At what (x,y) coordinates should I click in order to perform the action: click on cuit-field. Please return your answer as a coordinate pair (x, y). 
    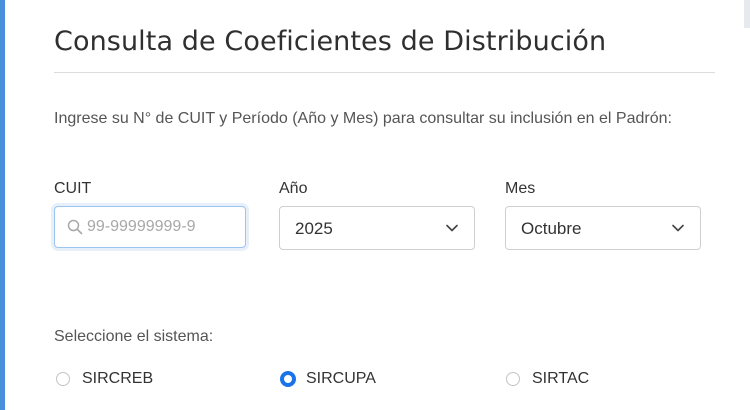
    Looking at the image, I should click on (150, 227).